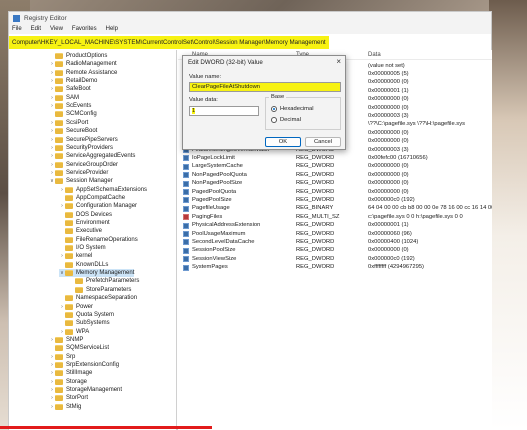 This screenshot has width=527, height=430. I want to click on tree-node: › SrpExtensionConfig, so click(84, 365).